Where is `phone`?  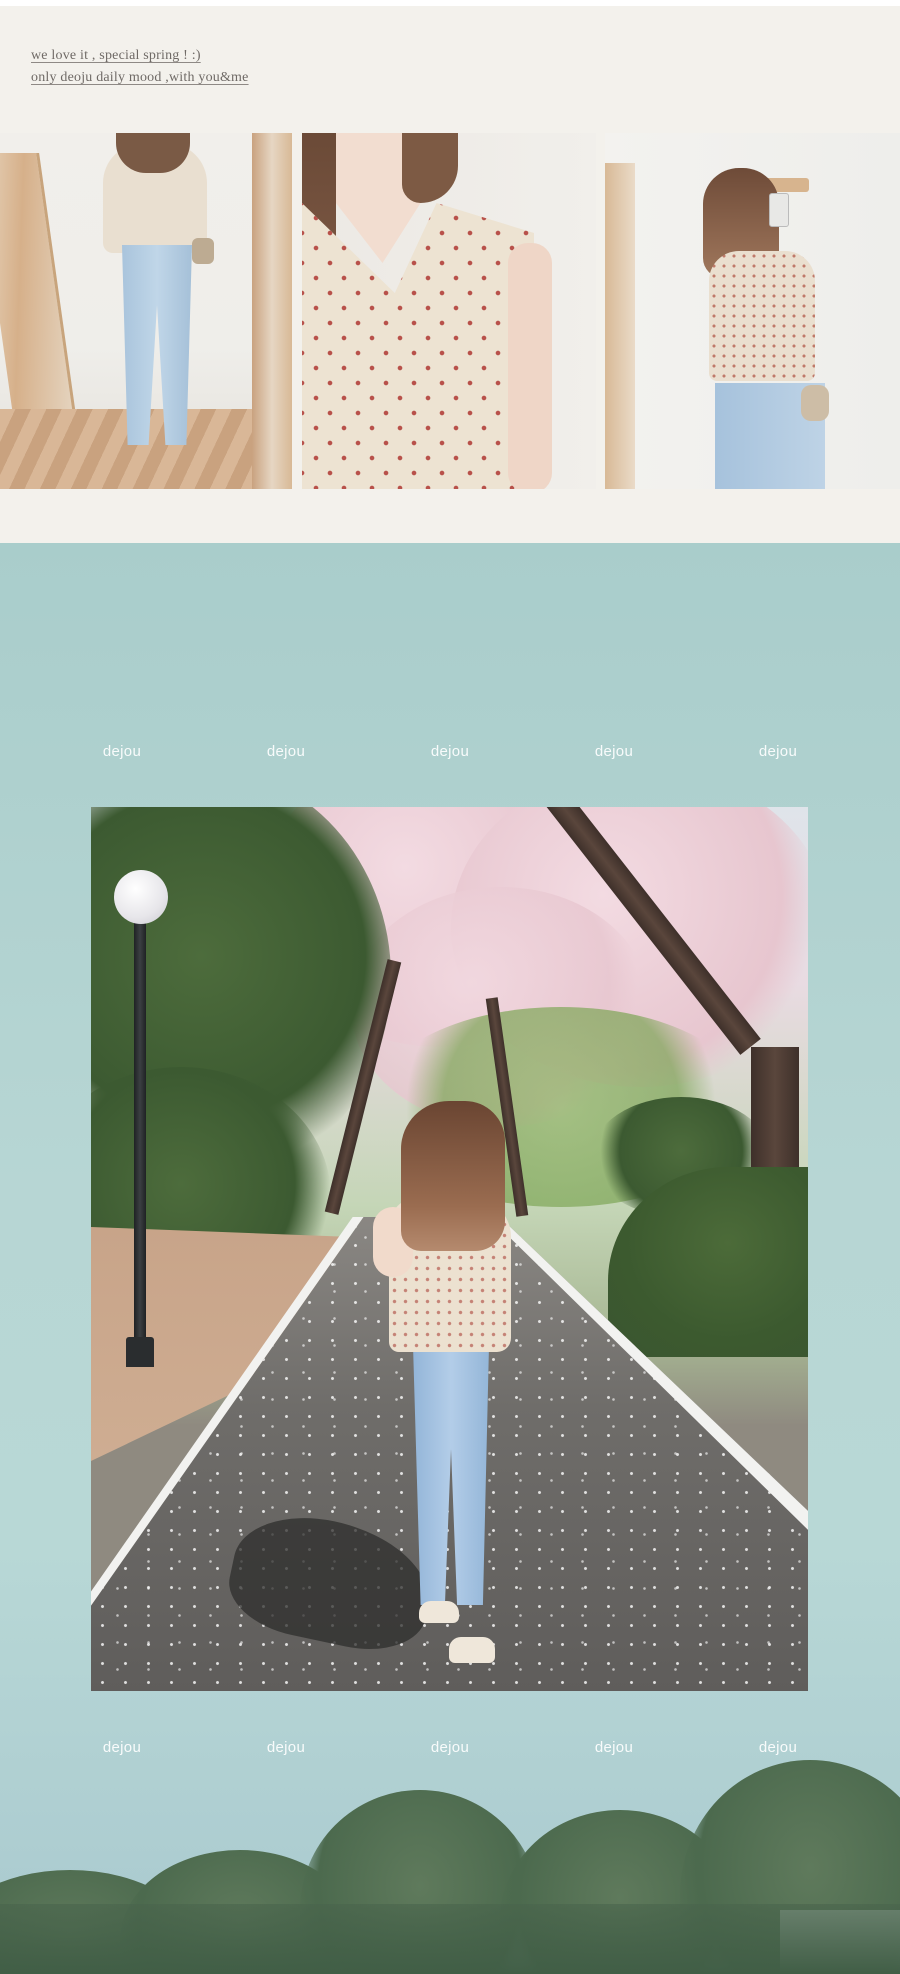 phone is located at coordinates (779, 210).